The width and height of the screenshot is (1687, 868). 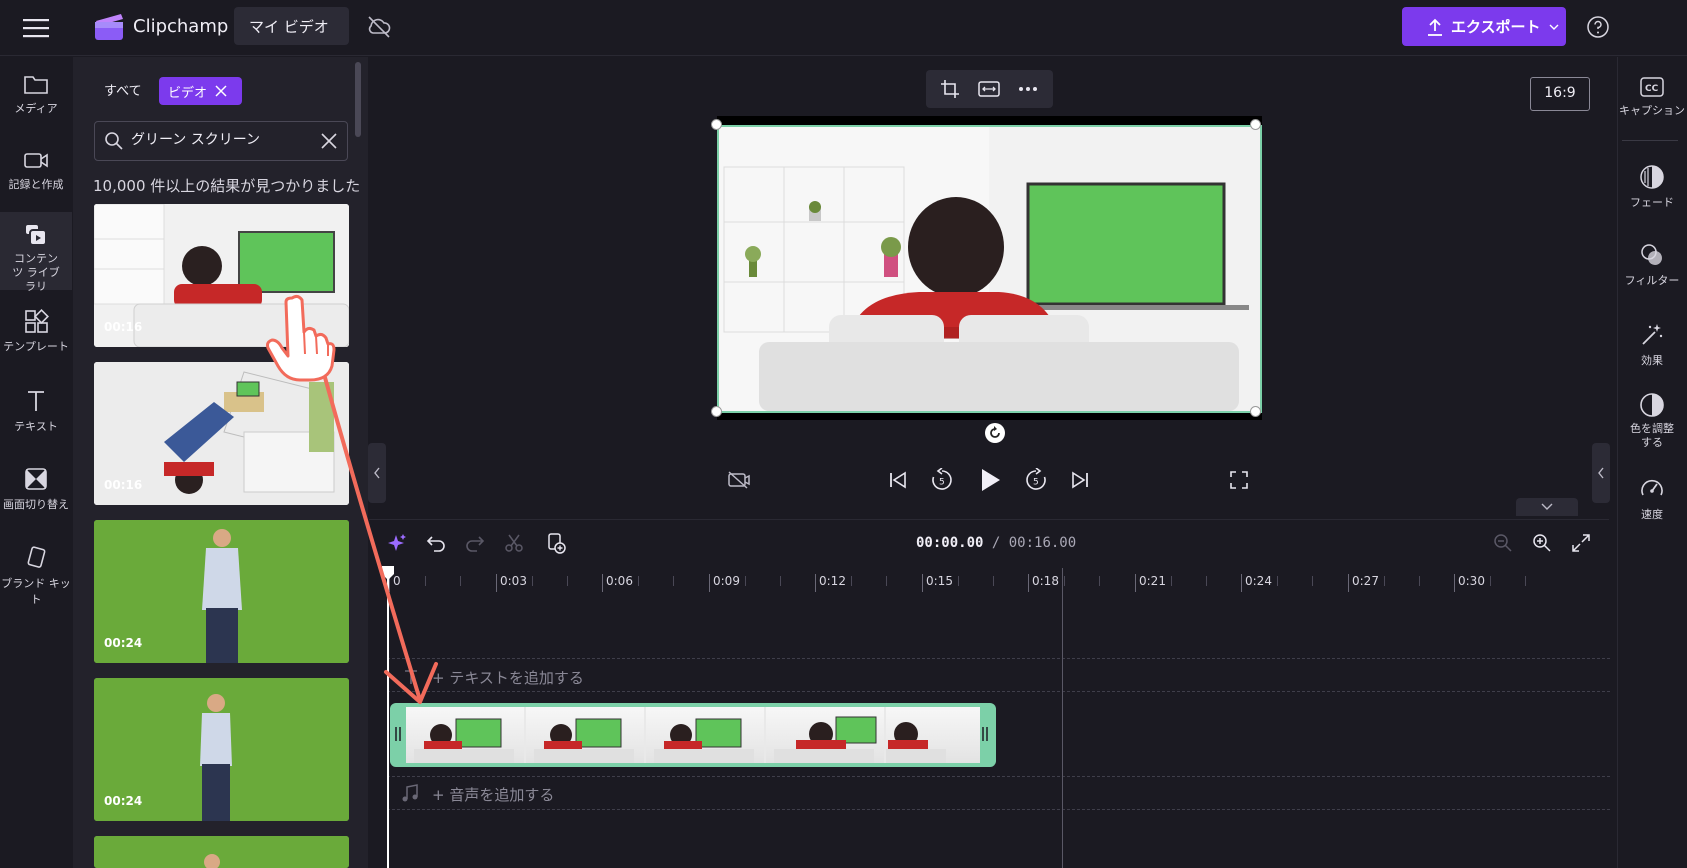 What do you see at coordinates (300, 337) in the screenshot?
I see `hand-pointer-icon` at bounding box center [300, 337].